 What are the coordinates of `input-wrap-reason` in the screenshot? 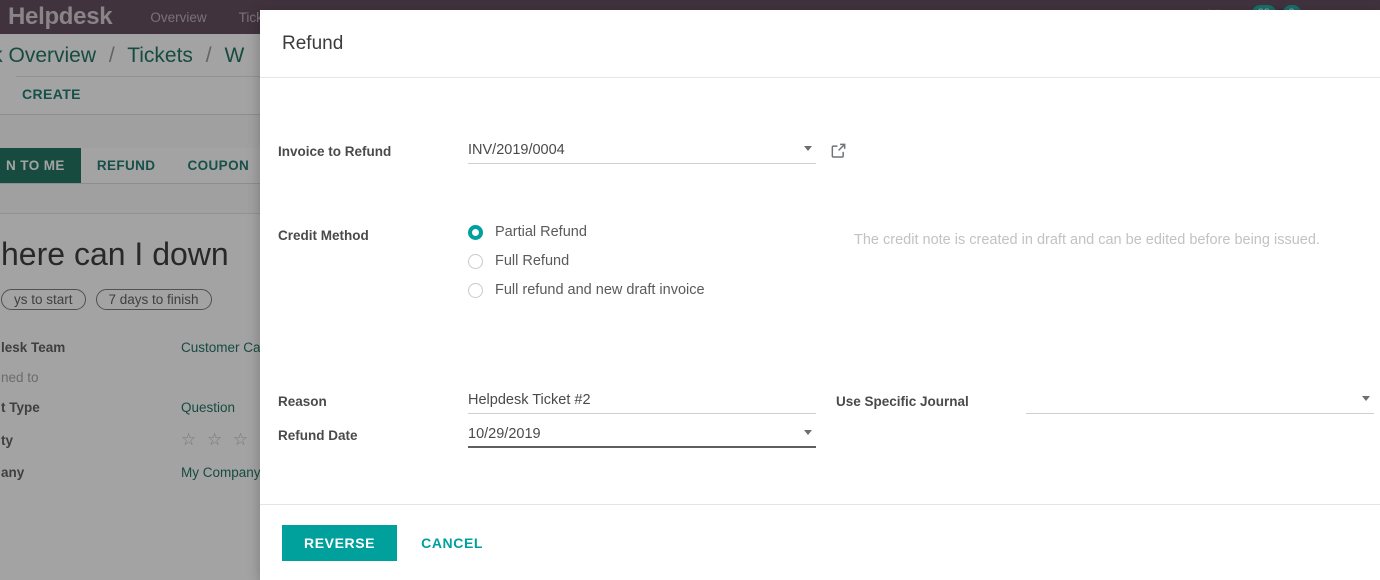 It's located at (642, 402).